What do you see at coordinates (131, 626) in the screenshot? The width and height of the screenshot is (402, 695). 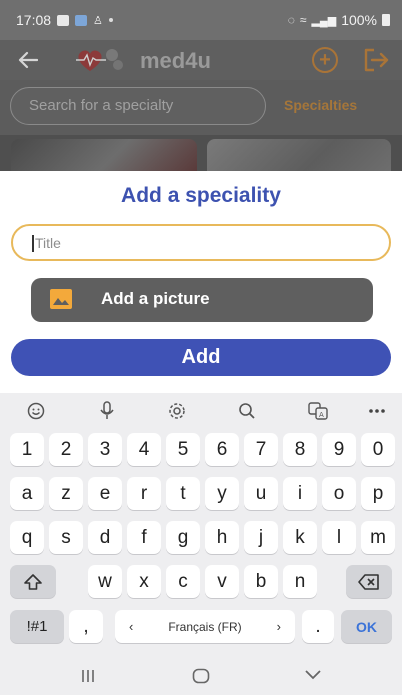 I see `chevron-left-icon: ‹` at bounding box center [131, 626].